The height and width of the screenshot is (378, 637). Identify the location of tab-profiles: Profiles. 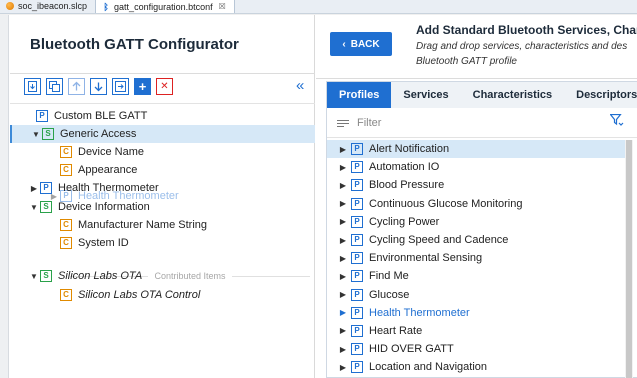
(359, 95).